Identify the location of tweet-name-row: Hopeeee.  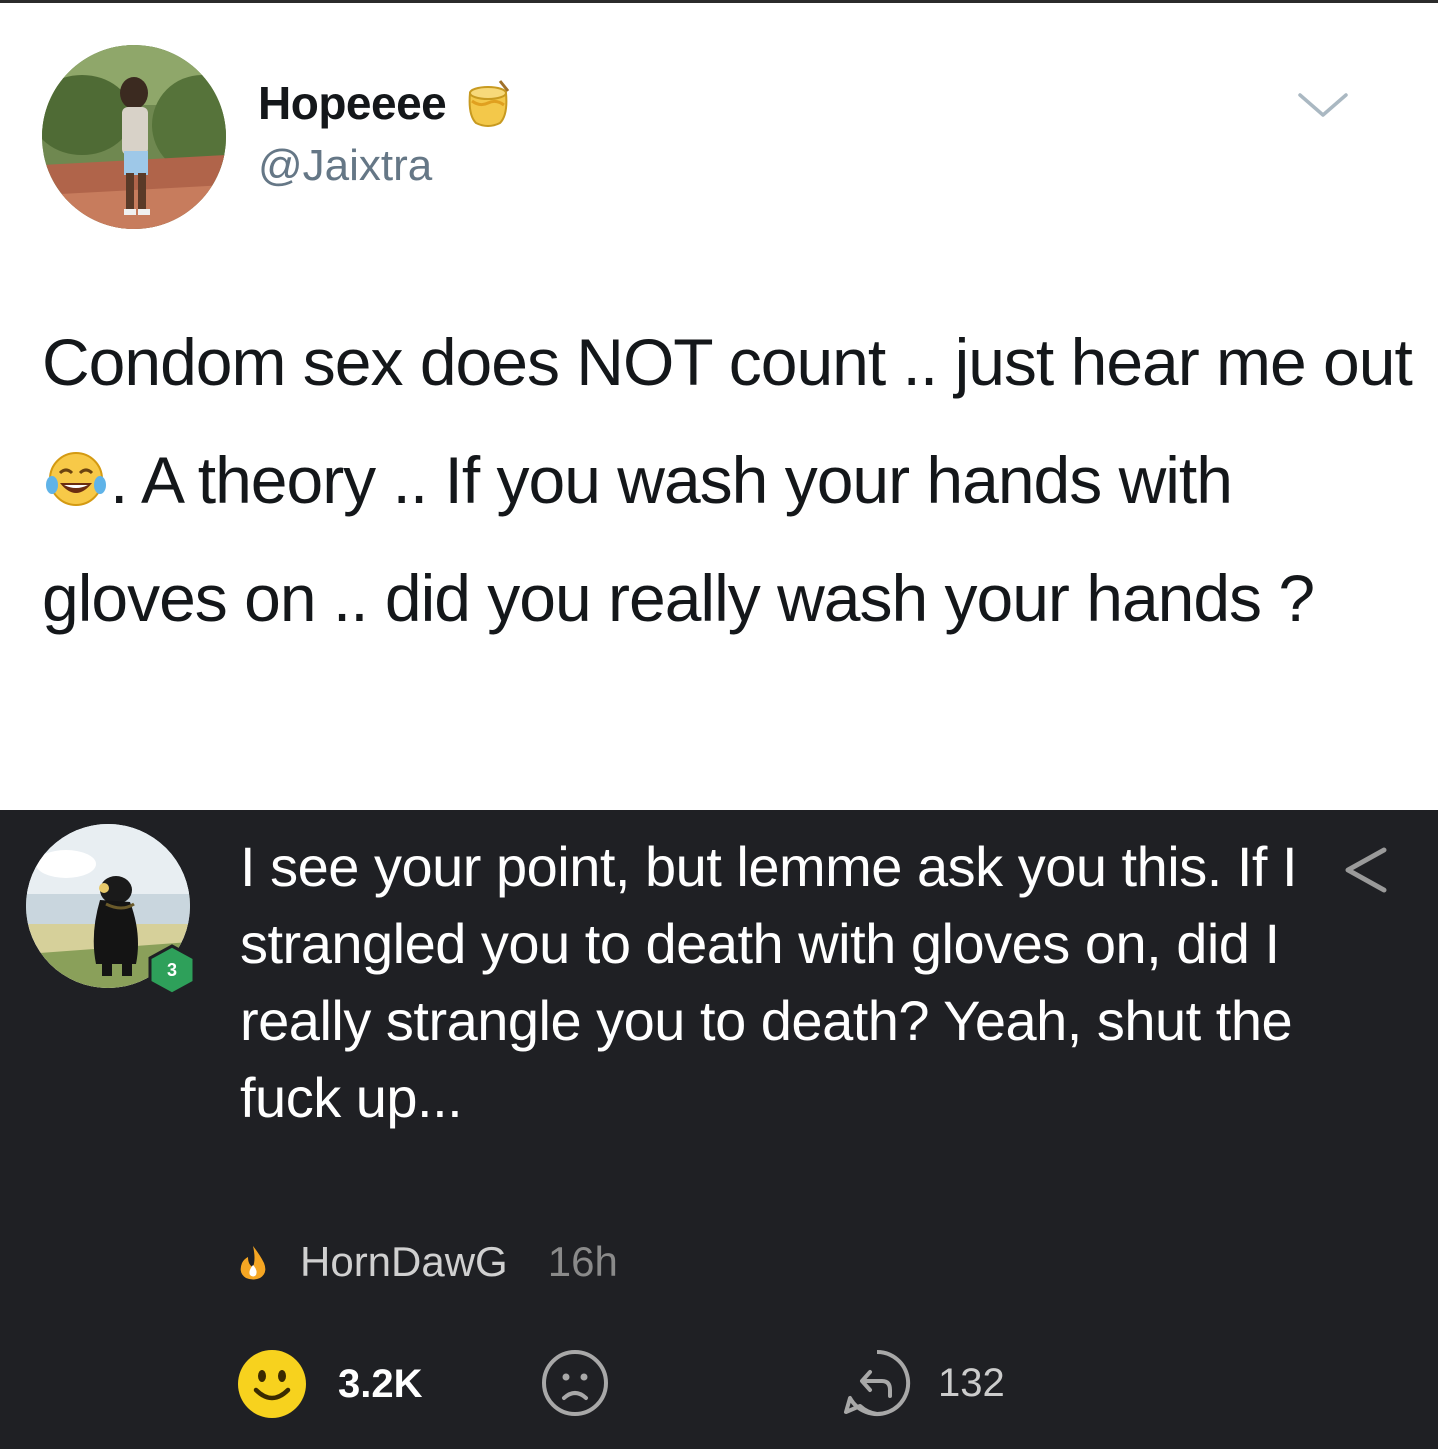
(387, 103).